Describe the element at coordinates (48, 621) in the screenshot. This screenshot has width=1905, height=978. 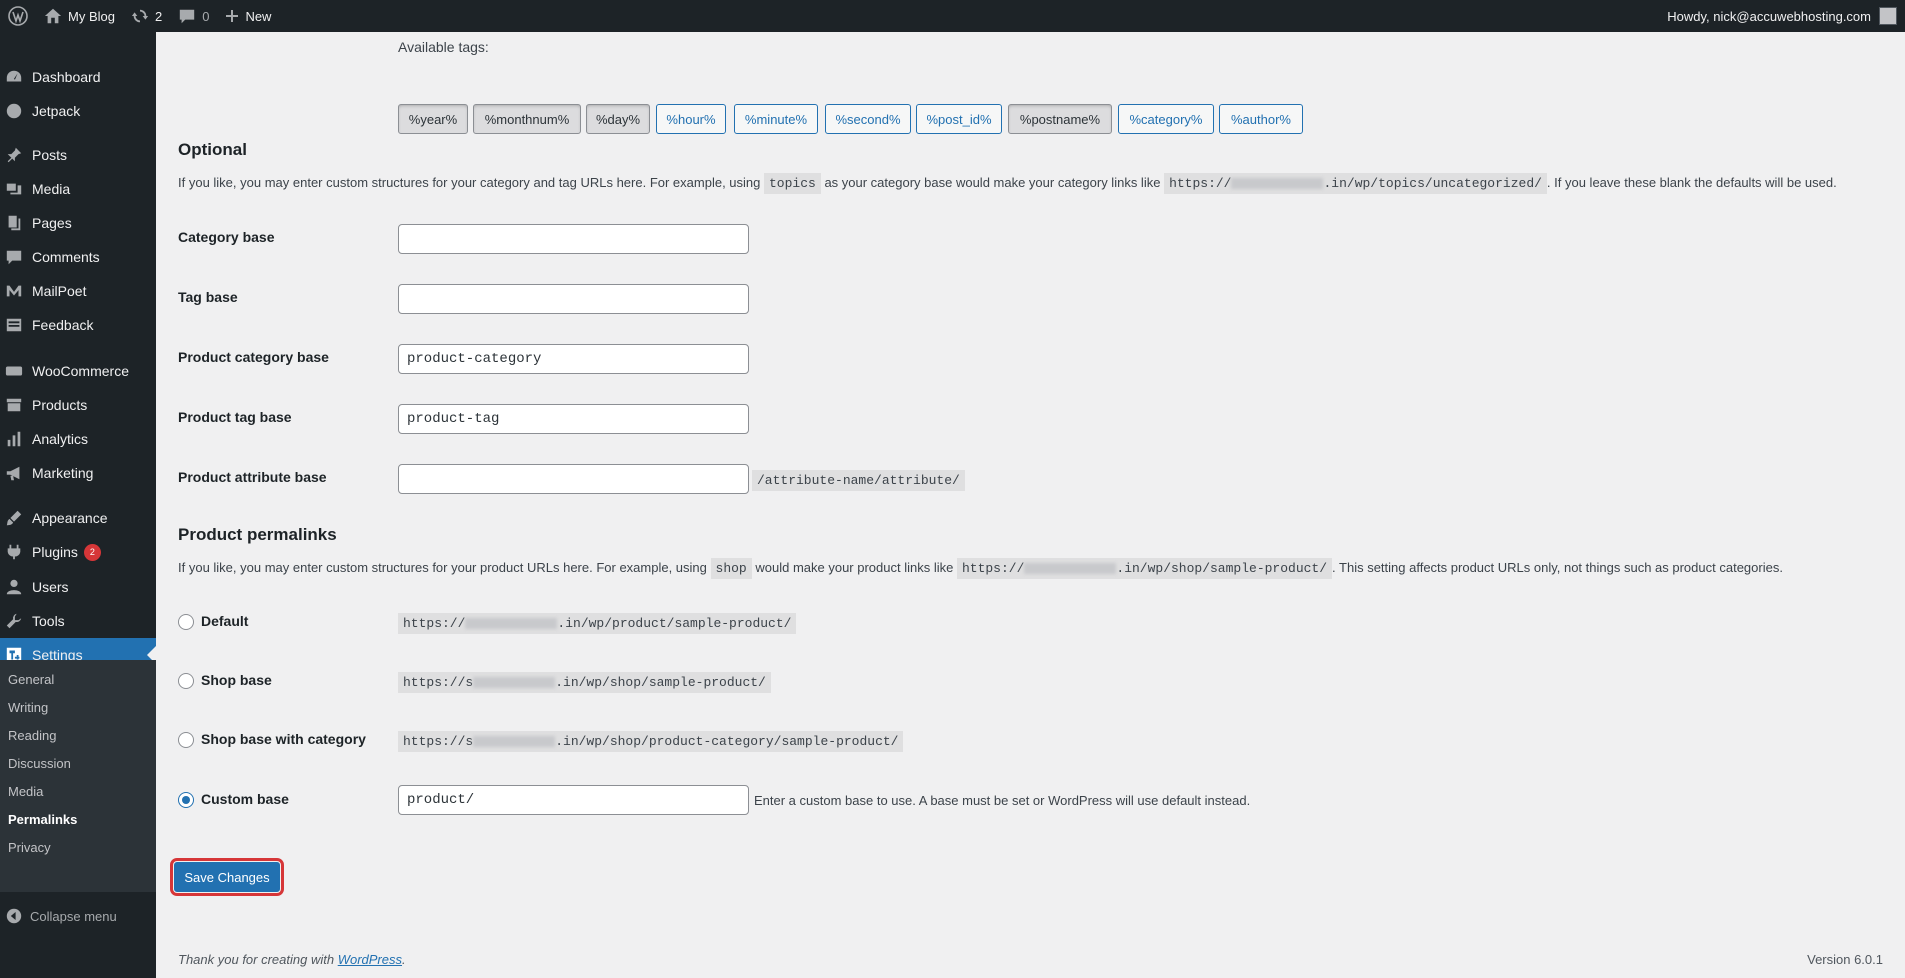
I see `menu-label: Tools` at that location.